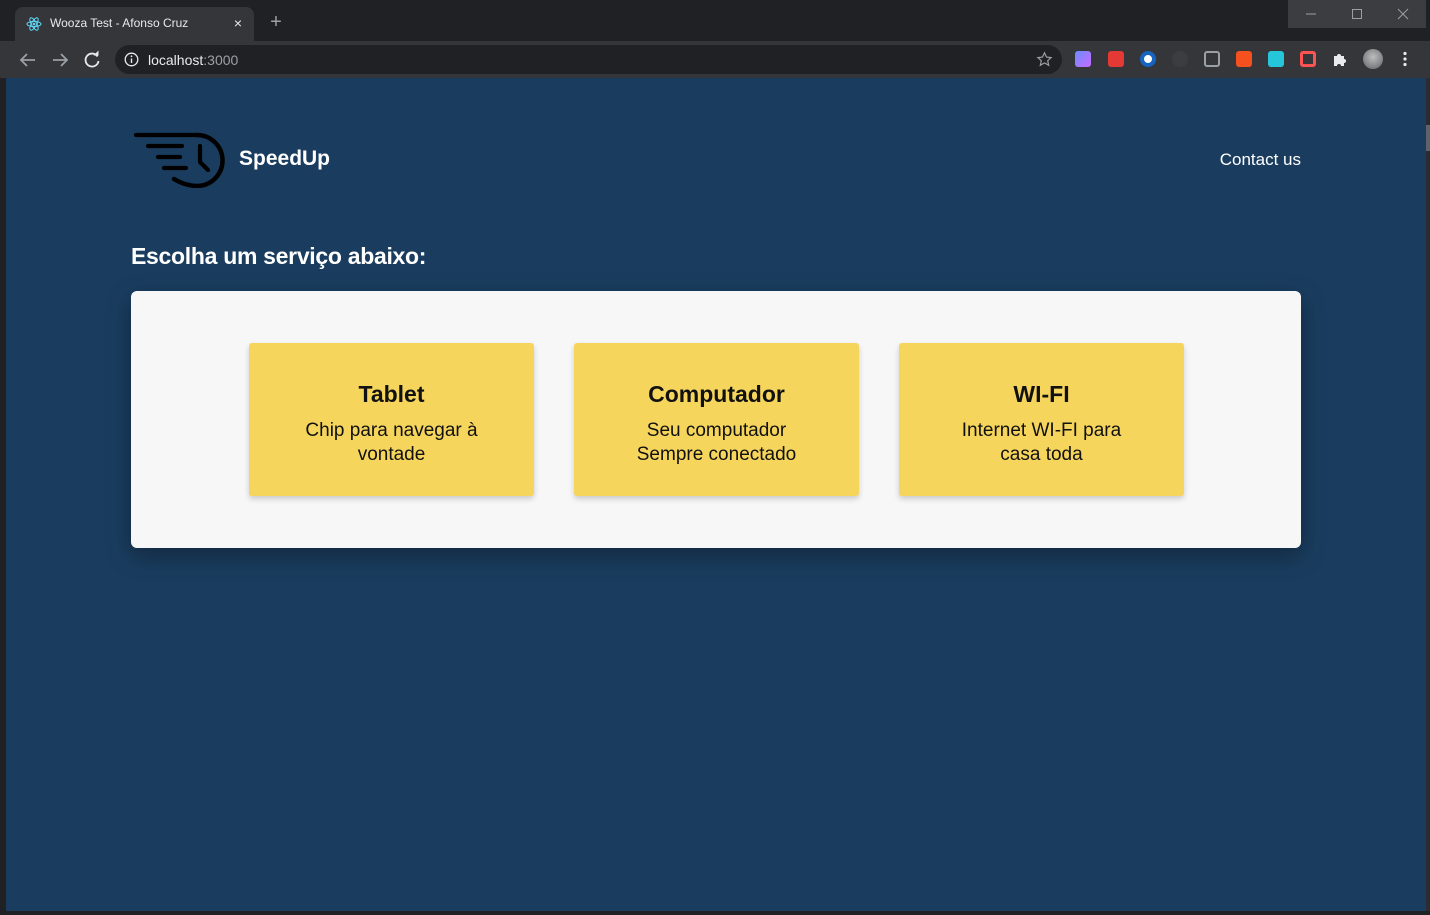 This screenshot has height=915, width=1430. What do you see at coordinates (92, 60) in the screenshot?
I see `reload-icon` at bounding box center [92, 60].